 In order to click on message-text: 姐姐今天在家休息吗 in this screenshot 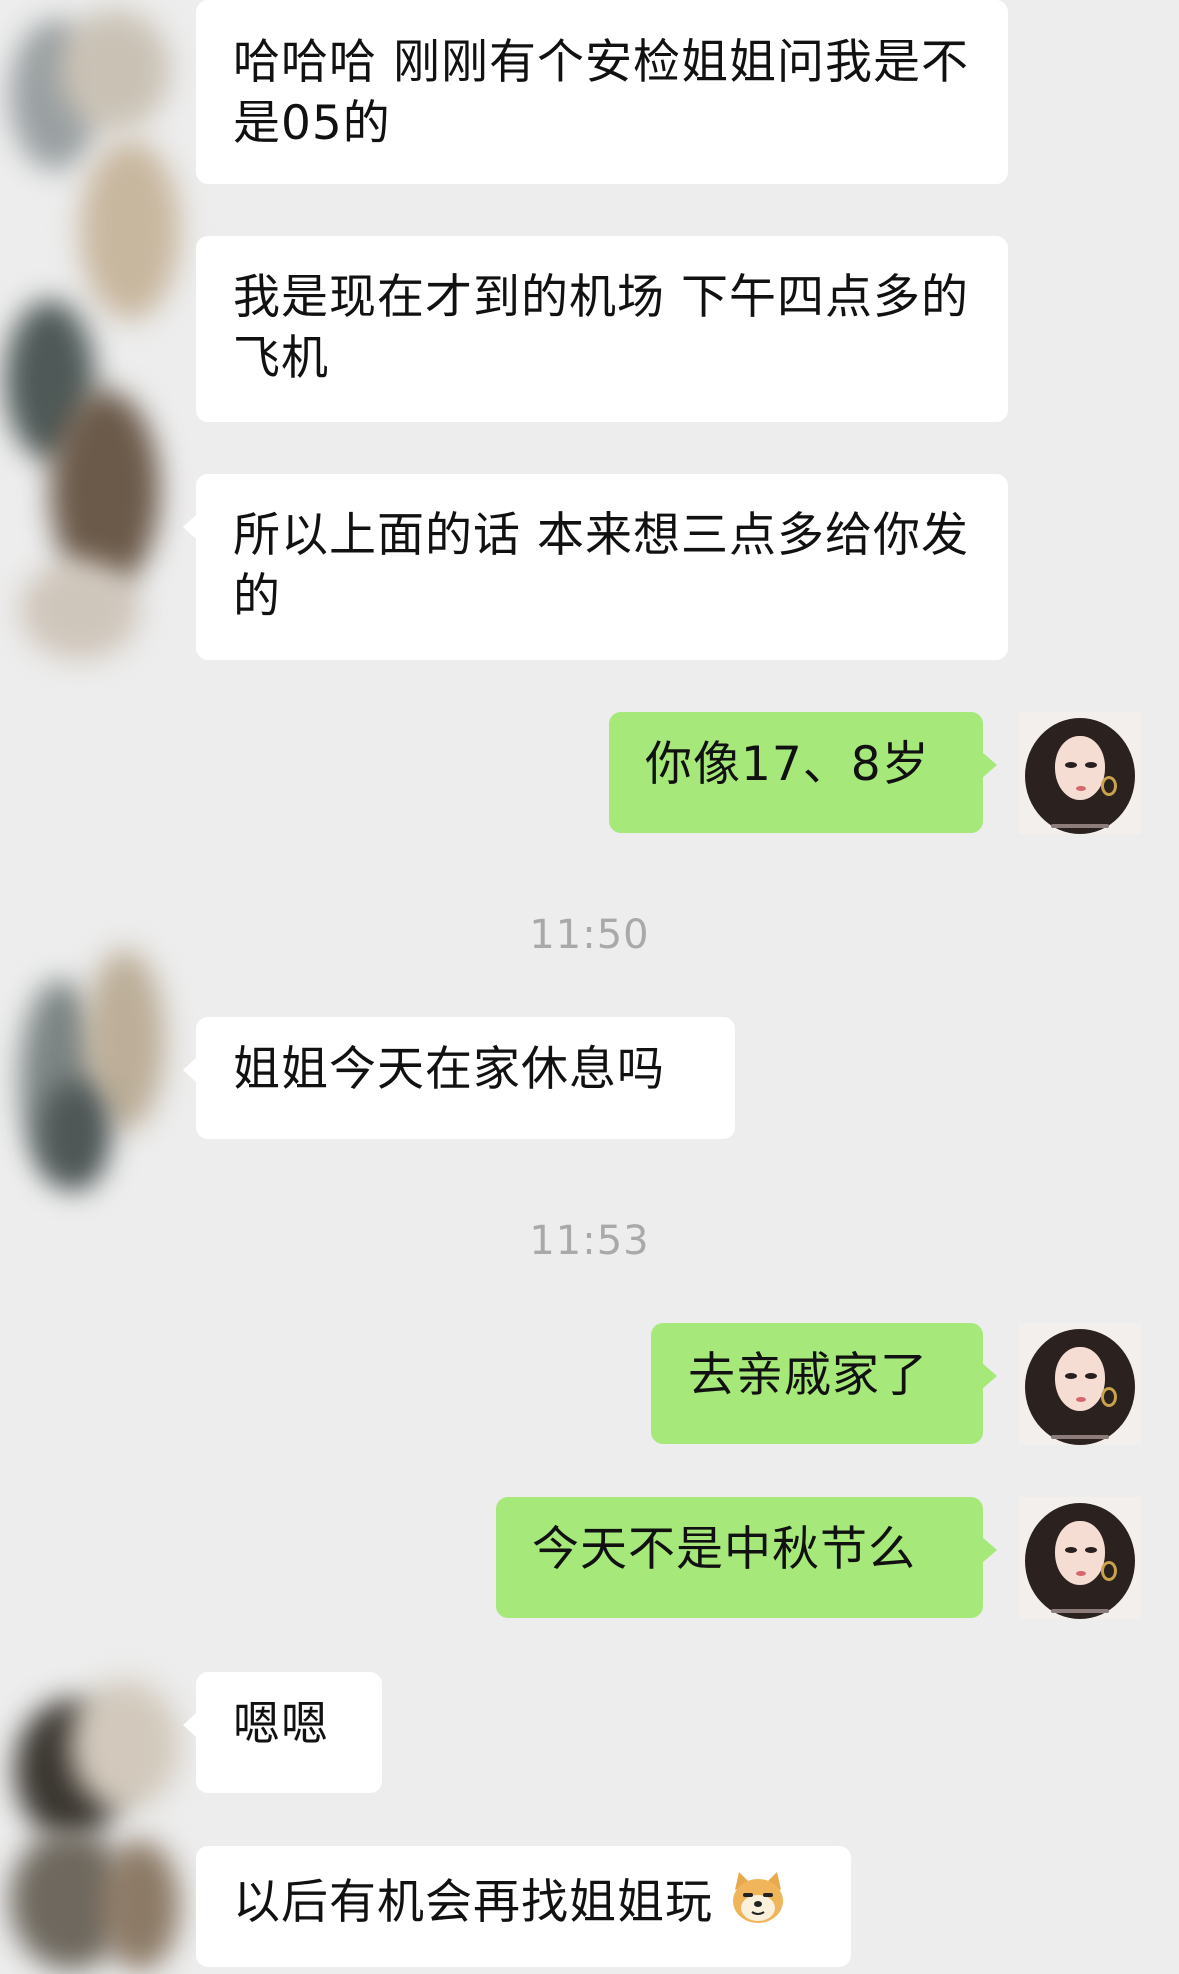, I will do `click(449, 1069)`.